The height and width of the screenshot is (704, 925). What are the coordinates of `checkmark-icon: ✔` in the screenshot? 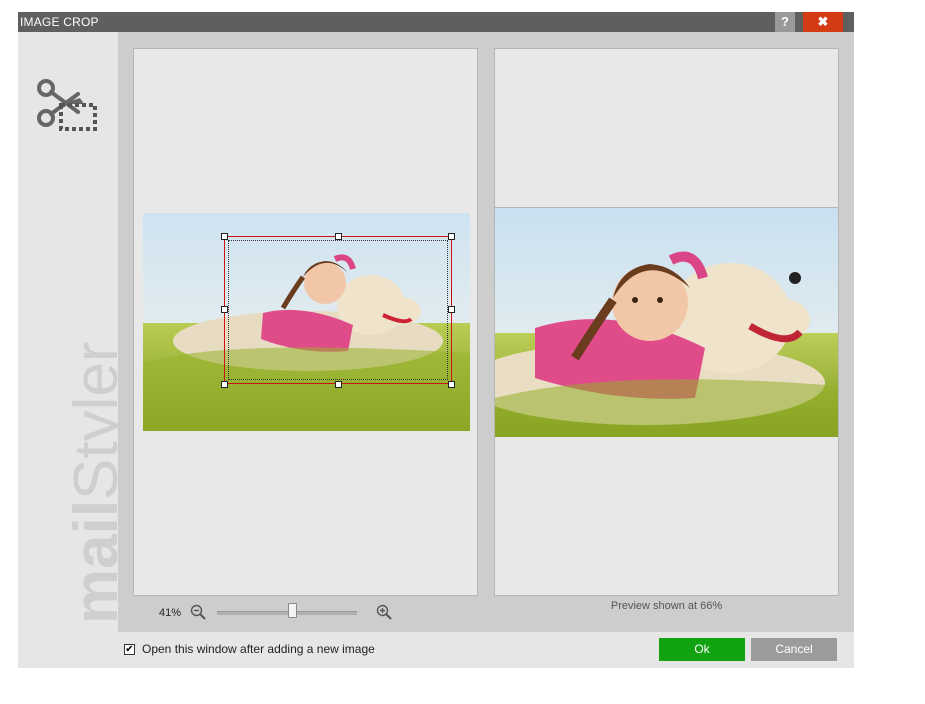 It's located at (129, 649).